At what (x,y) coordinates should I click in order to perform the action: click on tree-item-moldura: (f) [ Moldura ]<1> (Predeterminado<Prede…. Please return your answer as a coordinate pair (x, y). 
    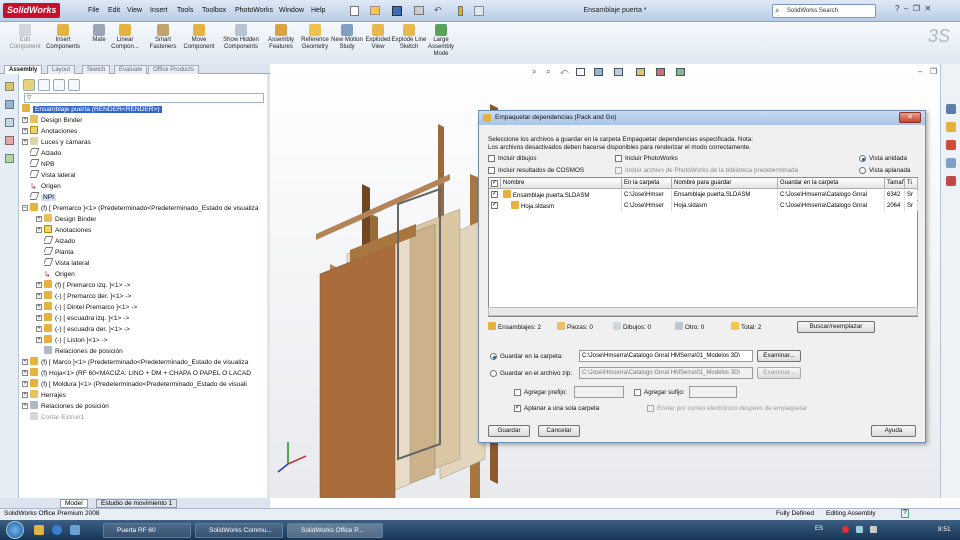
    Looking at the image, I should click on (148, 384).